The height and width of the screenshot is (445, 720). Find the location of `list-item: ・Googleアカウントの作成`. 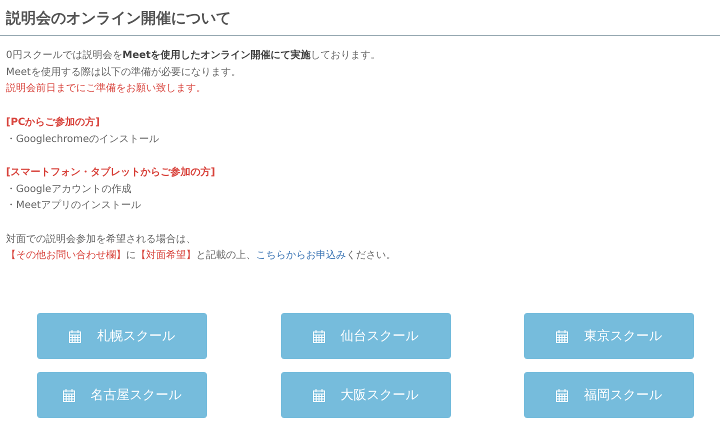

list-item: ・Googleアカウントの作成 is located at coordinates (69, 189).